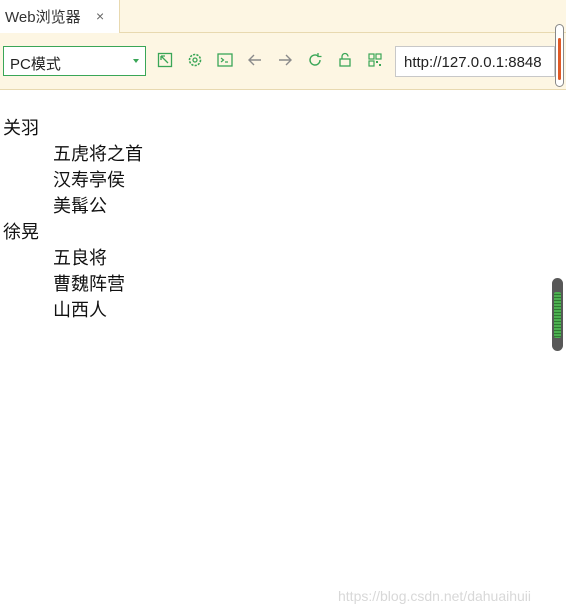 The width and height of the screenshot is (566, 614). What do you see at coordinates (136, 61) in the screenshot?
I see `chevron-down-icon` at bounding box center [136, 61].